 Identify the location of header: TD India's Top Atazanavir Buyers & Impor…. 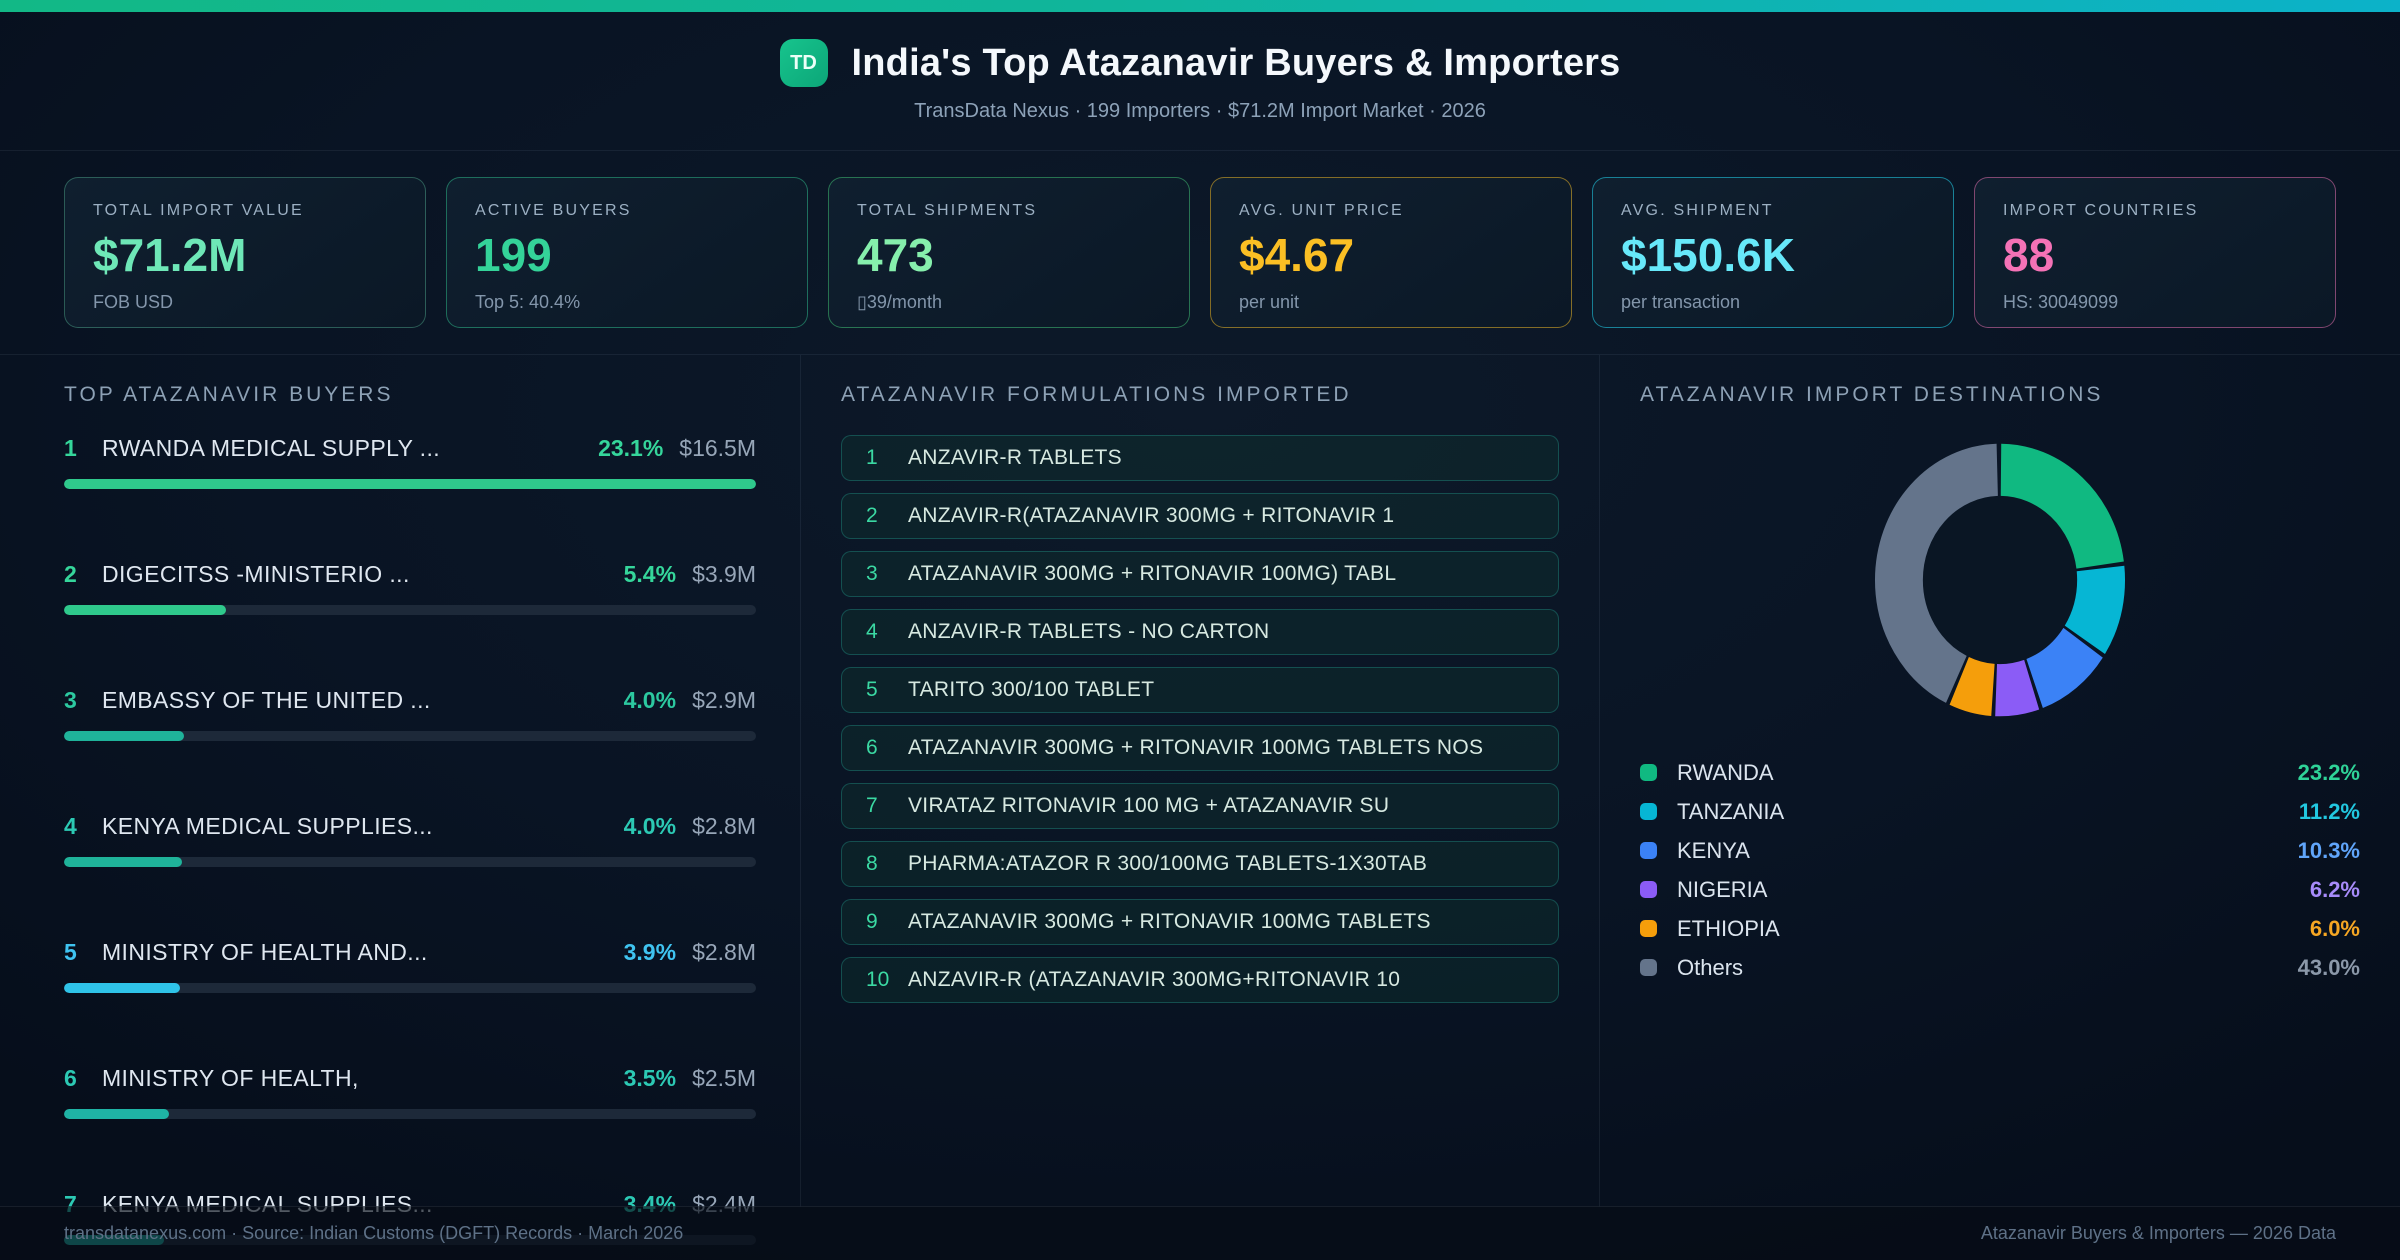
(1200, 81).